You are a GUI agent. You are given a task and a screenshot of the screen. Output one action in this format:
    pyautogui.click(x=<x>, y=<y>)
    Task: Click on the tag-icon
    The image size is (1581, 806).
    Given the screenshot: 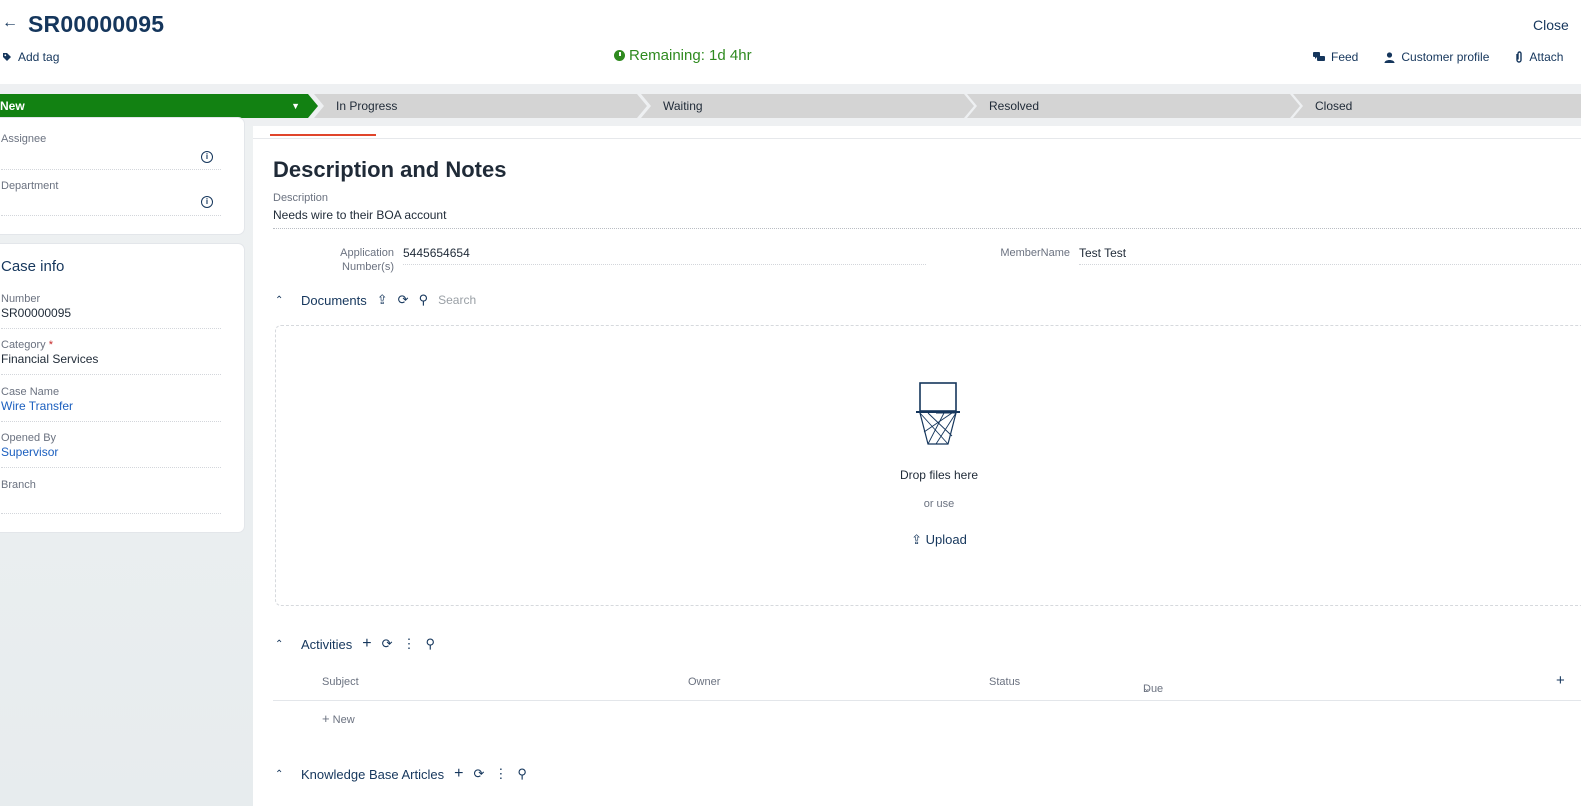 What is the action you would take?
    pyautogui.click(x=7, y=57)
    